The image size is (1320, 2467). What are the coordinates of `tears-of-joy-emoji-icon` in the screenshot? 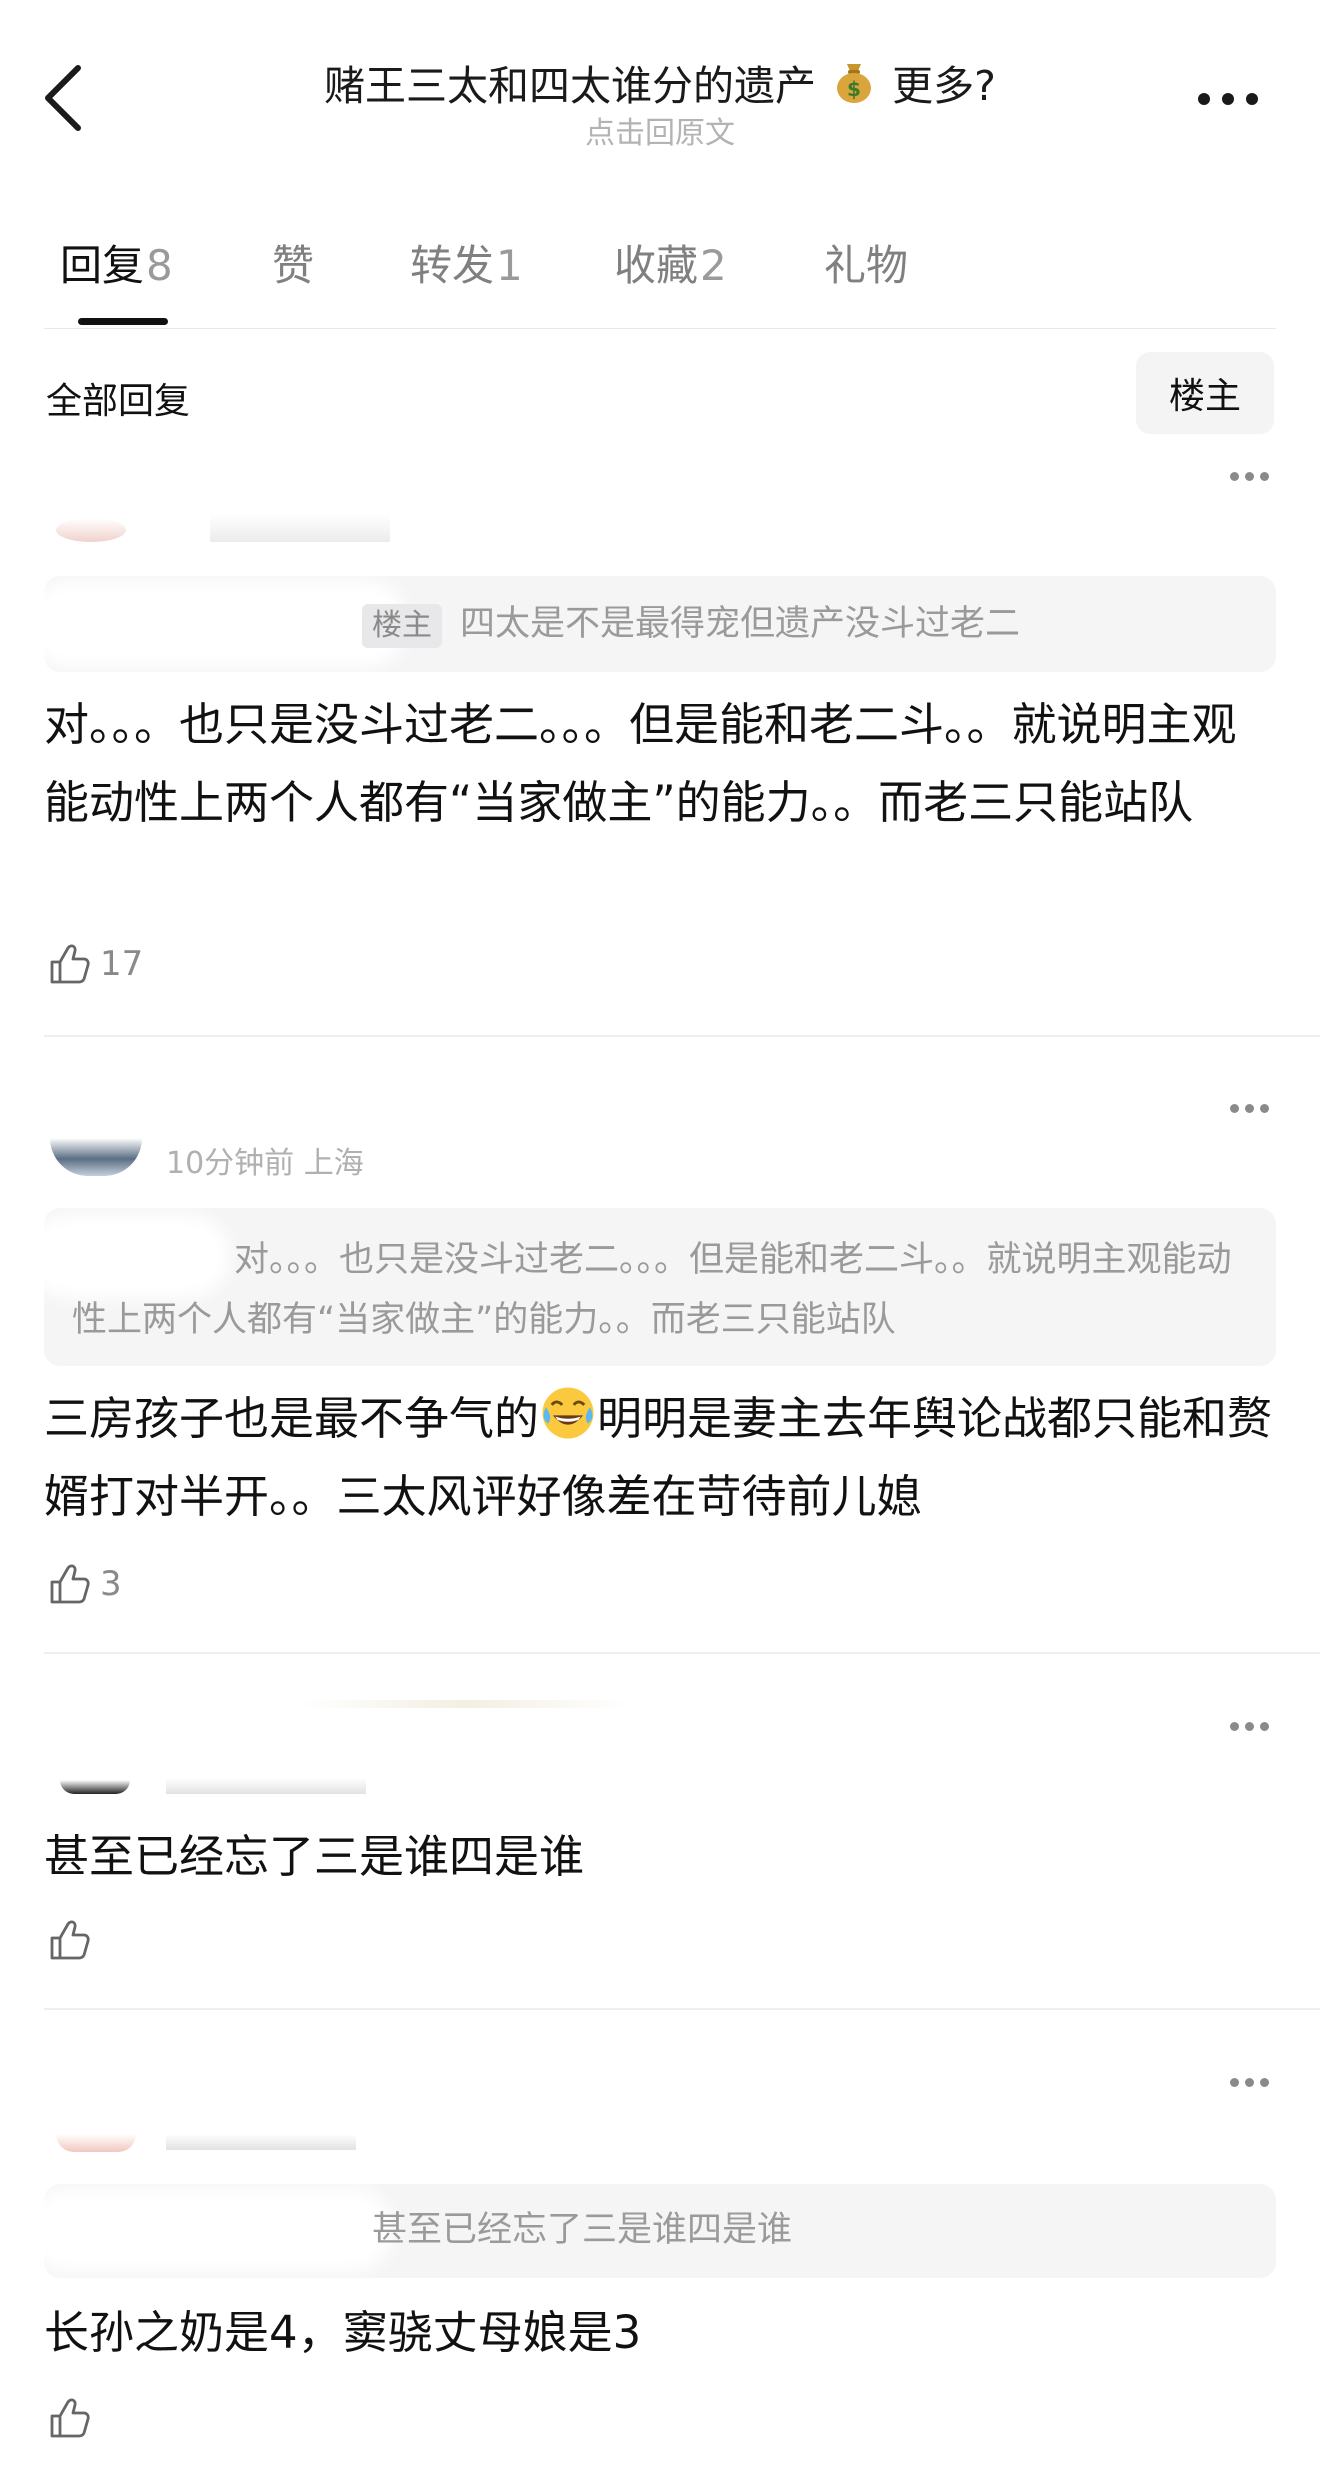 It's located at (568, 1413).